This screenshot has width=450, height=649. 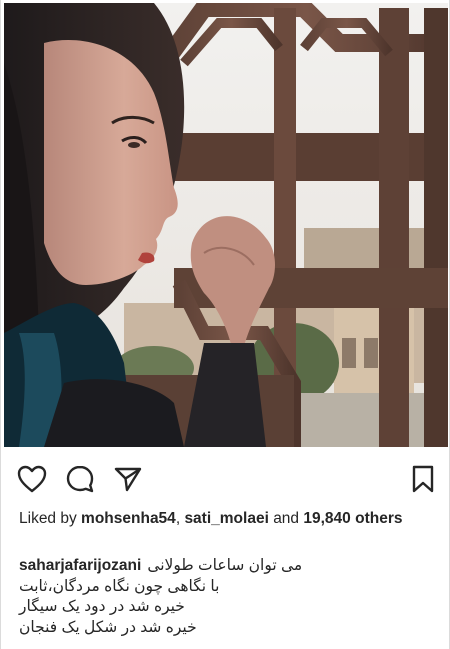 I want to click on likes-prefix: Liked by, so click(x=48, y=518).